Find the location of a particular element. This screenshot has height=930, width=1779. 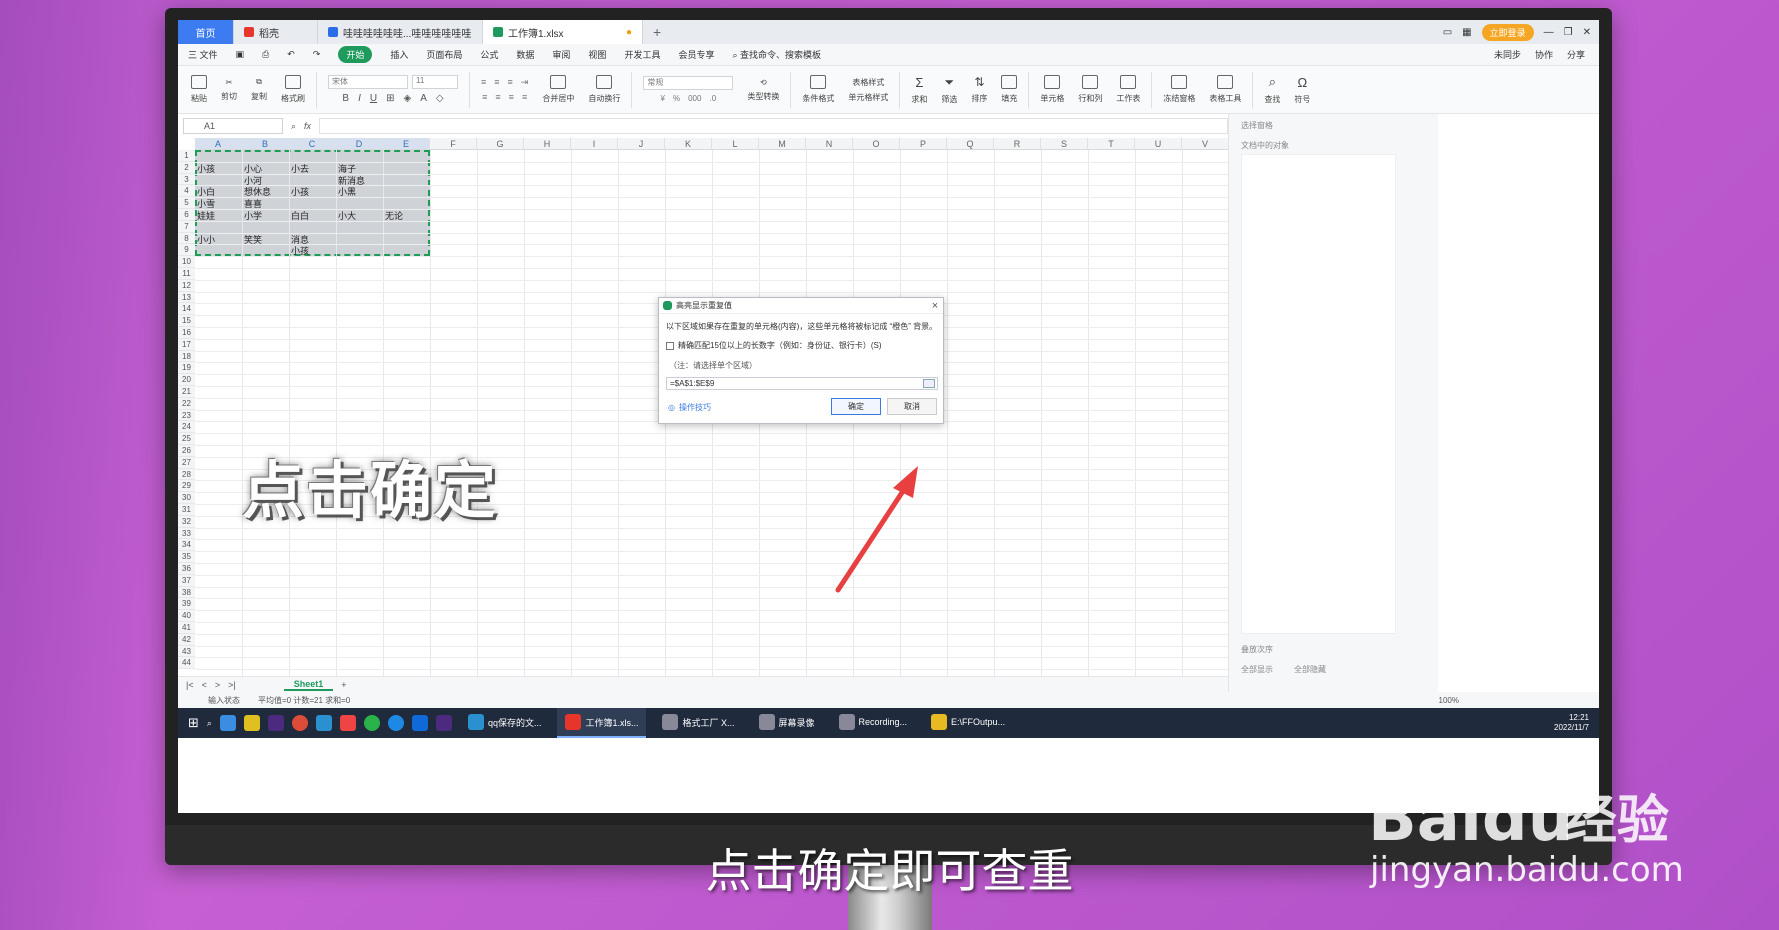

align-middle-icon: ≡ is located at coordinates (496, 82).